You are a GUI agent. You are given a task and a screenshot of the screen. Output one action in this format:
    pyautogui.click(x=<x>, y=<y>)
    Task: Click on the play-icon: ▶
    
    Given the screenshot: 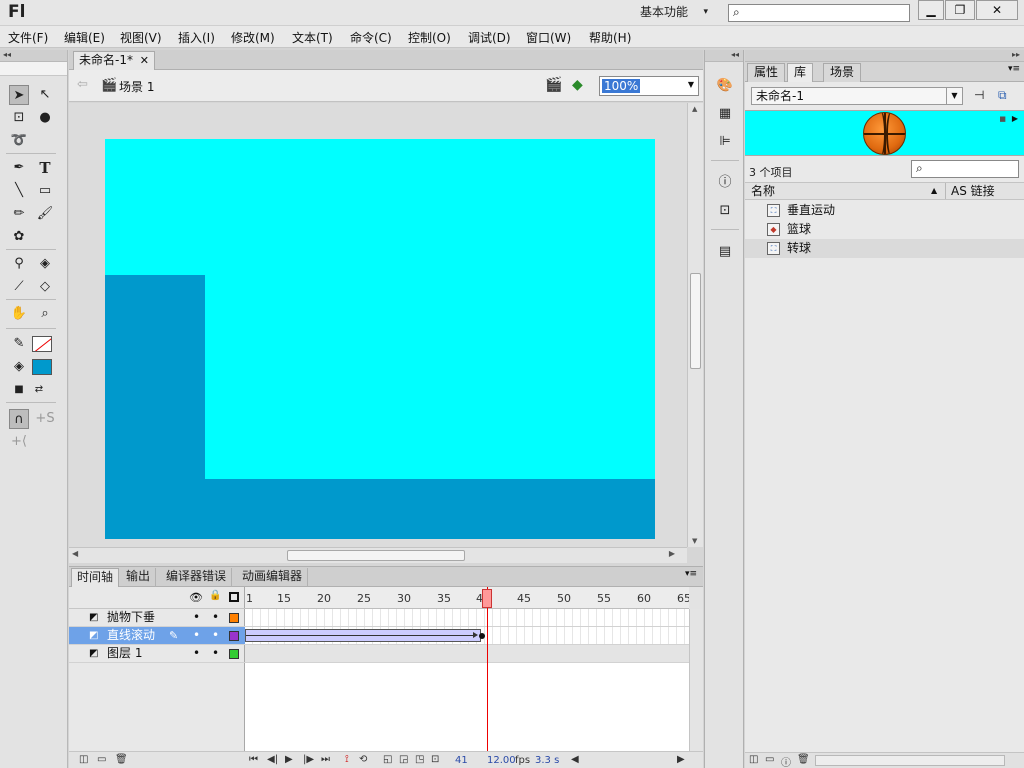 What is the action you would take?
    pyautogui.click(x=289, y=759)
    